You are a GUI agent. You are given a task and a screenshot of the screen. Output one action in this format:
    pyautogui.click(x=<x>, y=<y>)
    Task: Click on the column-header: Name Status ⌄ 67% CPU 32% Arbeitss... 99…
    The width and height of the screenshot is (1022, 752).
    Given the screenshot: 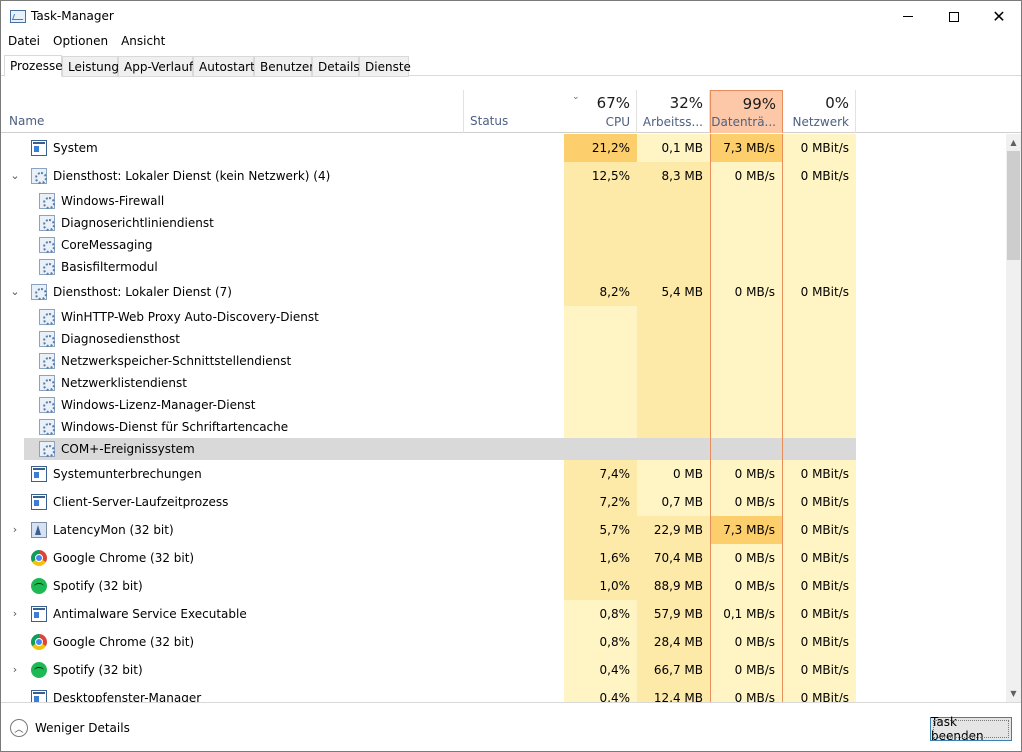 What is the action you would take?
    pyautogui.click(x=511, y=111)
    